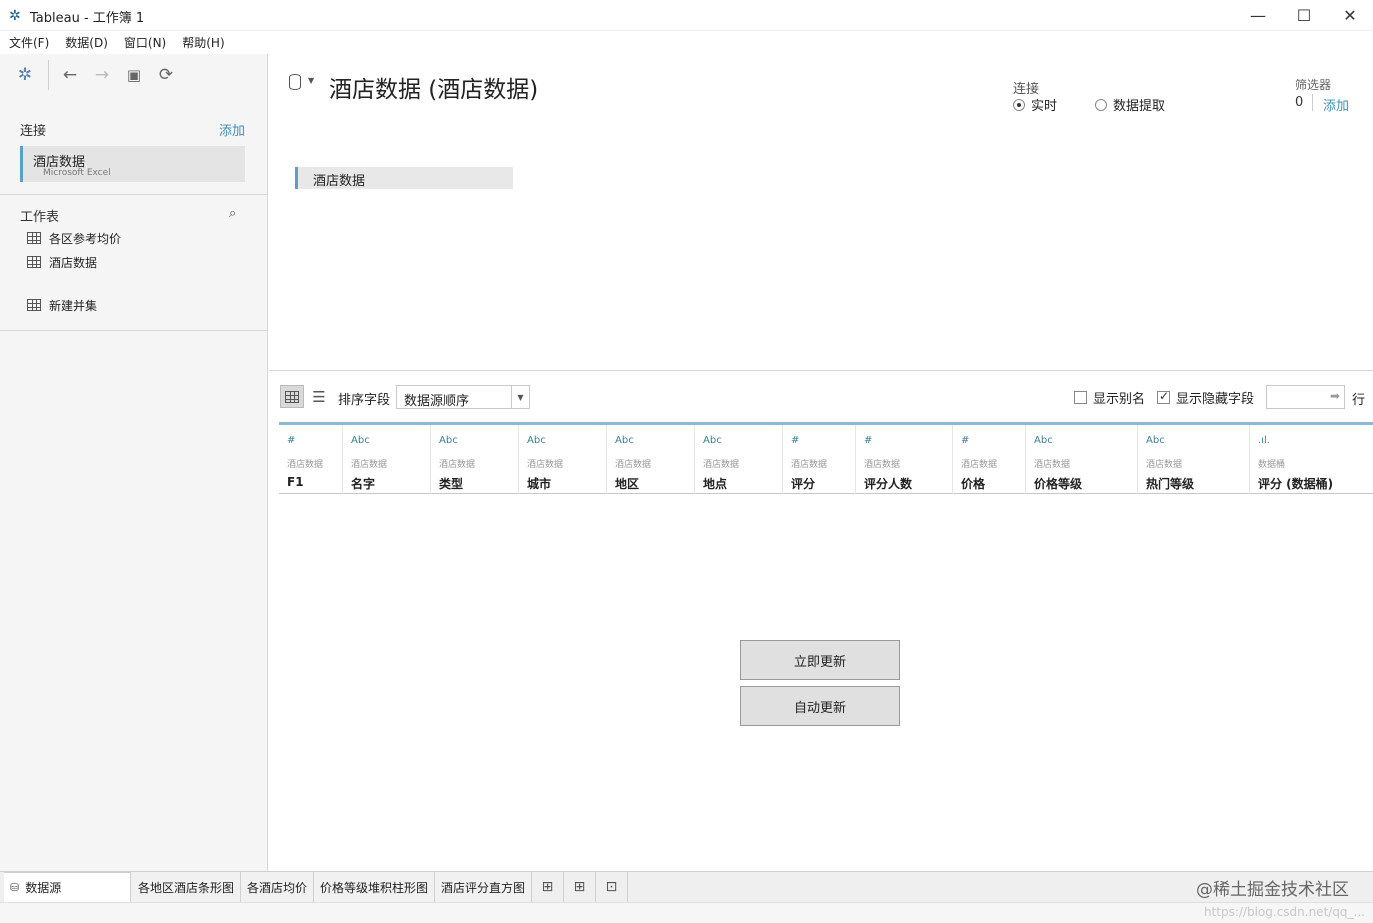 Image resolution: width=1373 pixels, height=923 pixels. What do you see at coordinates (1313, 85) in the screenshot?
I see `filters-label: 筛选器` at bounding box center [1313, 85].